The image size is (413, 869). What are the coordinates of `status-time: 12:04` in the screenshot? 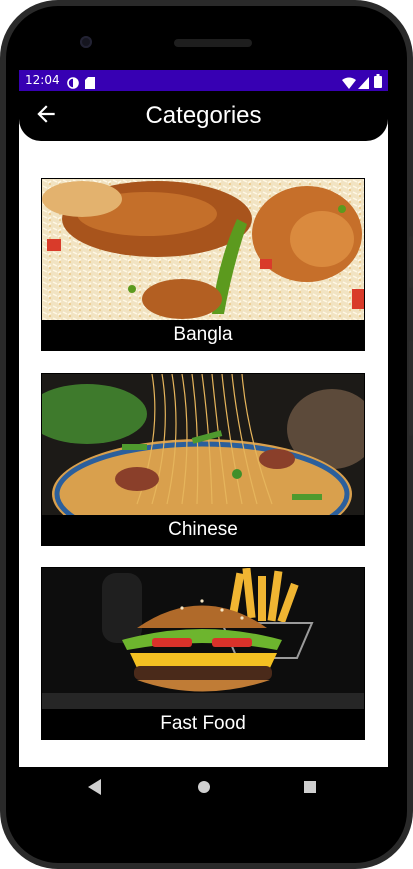 It's located at (42, 80).